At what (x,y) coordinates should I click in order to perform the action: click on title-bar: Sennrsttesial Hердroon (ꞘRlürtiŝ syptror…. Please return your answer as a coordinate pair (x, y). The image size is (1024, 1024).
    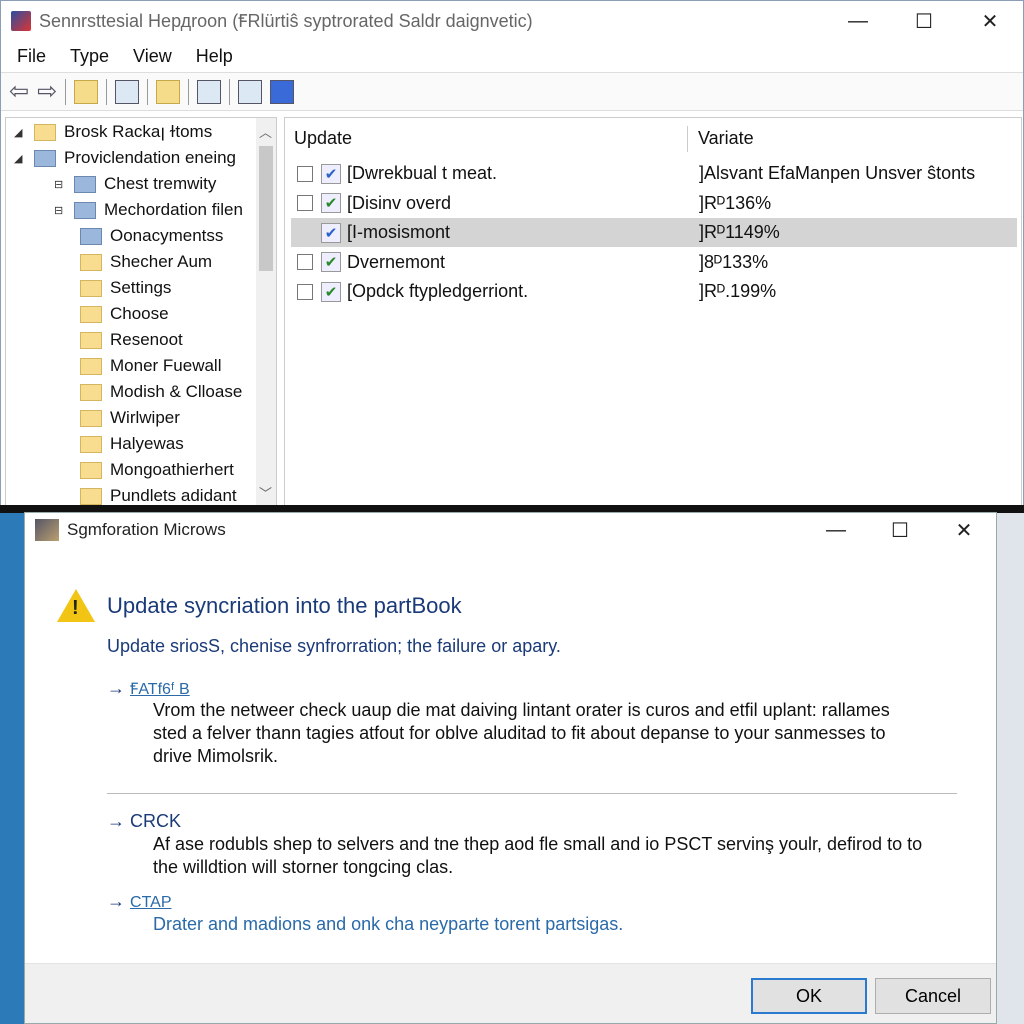
    Looking at the image, I should click on (512, 21).